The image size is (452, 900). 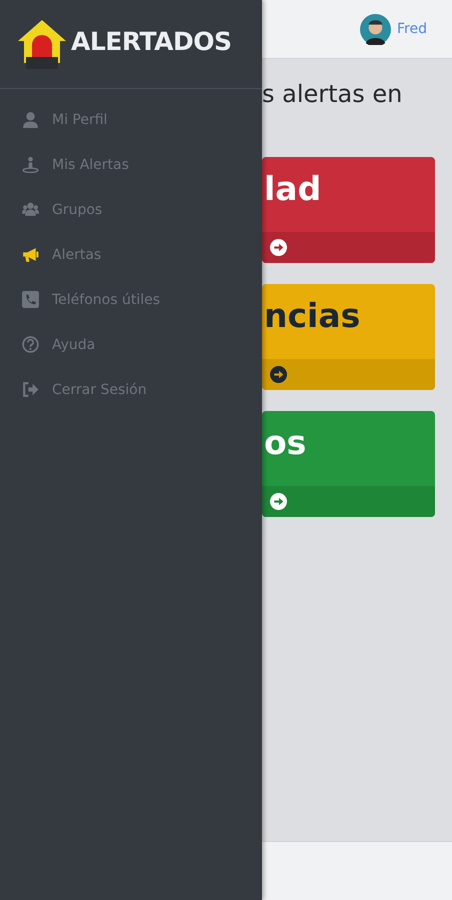 What do you see at coordinates (131, 119) in the screenshot?
I see `menu-item: Mi Perfil` at bounding box center [131, 119].